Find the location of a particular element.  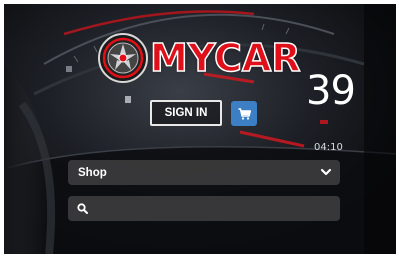

signin-label: SIGN IN is located at coordinates (186, 113).